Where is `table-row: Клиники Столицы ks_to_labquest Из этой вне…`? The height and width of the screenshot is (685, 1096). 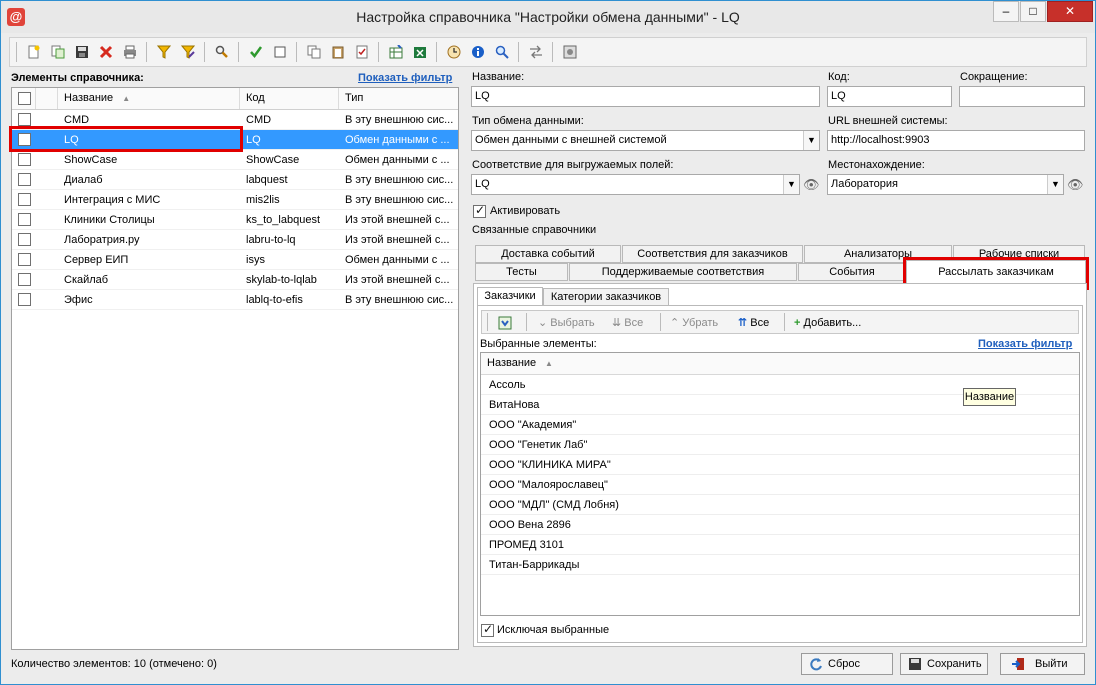 table-row: Клиники Столицы ks_to_labquest Из этой вне… is located at coordinates (235, 220).